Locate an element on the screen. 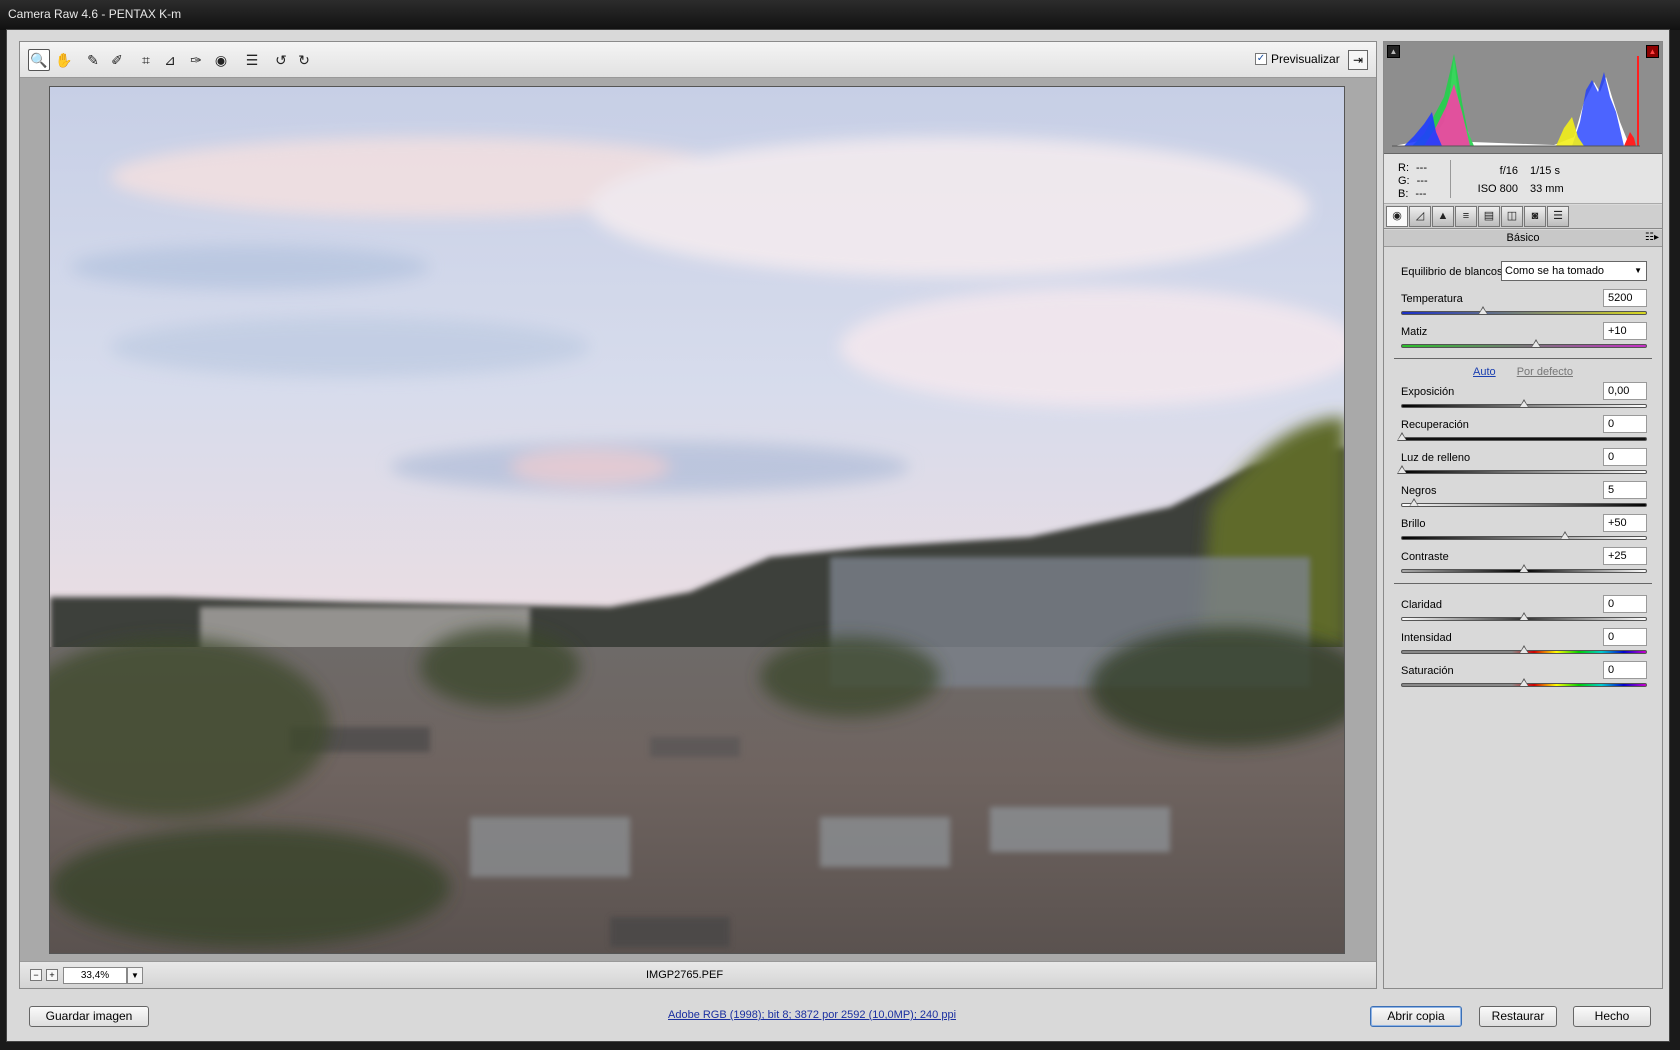  zoom-tool-icon: 🔍 is located at coordinates (39, 60).